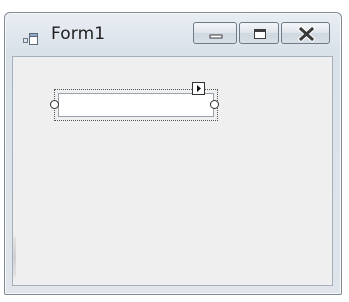 The width and height of the screenshot is (349, 302). What do you see at coordinates (54, 104) in the screenshot?
I see `resize-handle-left` at bounding box center [54, 104].